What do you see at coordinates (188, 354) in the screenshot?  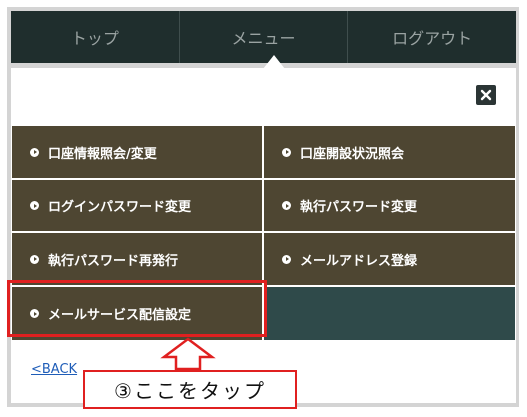 I see `callout-arrow-icon` at bounding box center [188, 354].